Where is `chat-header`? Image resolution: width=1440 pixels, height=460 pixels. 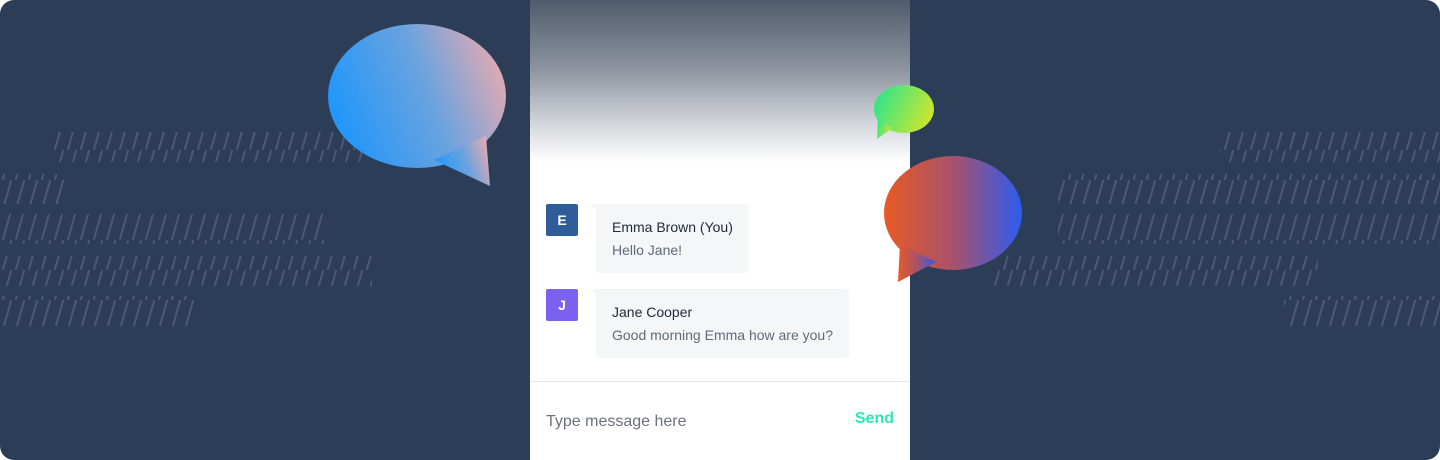 chat-header is located at coordinates (720, 81).